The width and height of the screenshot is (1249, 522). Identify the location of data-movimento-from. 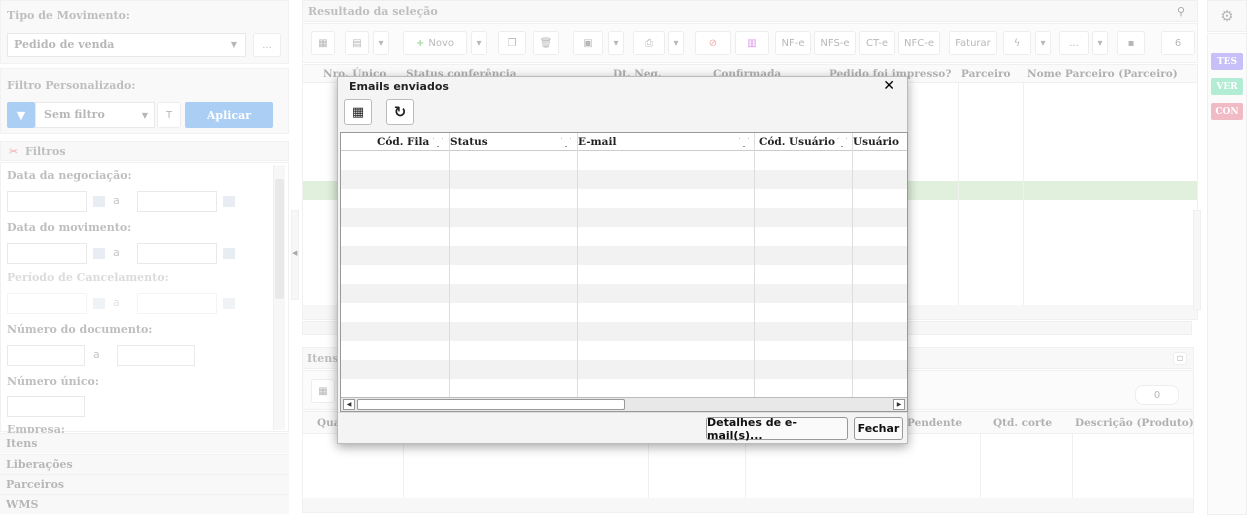
(47, 253).